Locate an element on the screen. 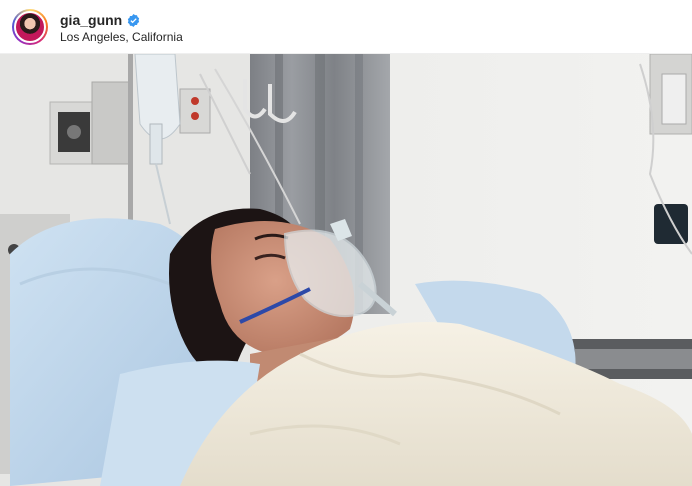 This screenshot has width=692, height=486. avatar is located at coordinates (30, 27).